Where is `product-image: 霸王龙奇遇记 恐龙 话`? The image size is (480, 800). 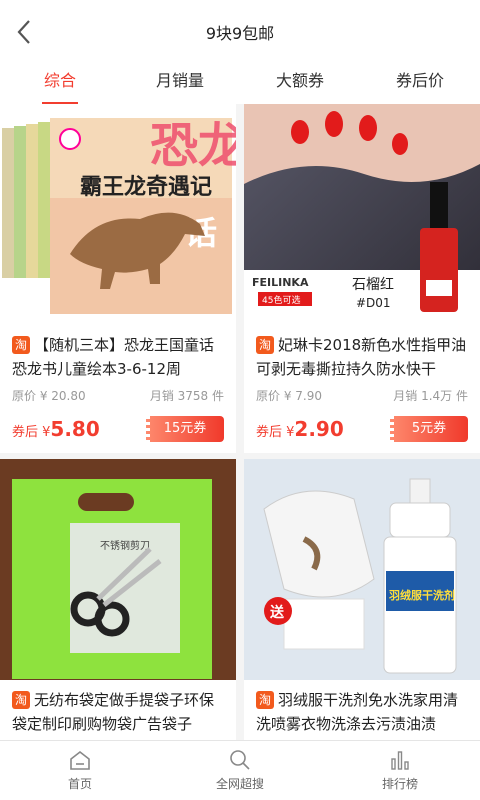
product-image: 霸王龙奇遇记 恐龙 话 is located at coordinates (118, 214).